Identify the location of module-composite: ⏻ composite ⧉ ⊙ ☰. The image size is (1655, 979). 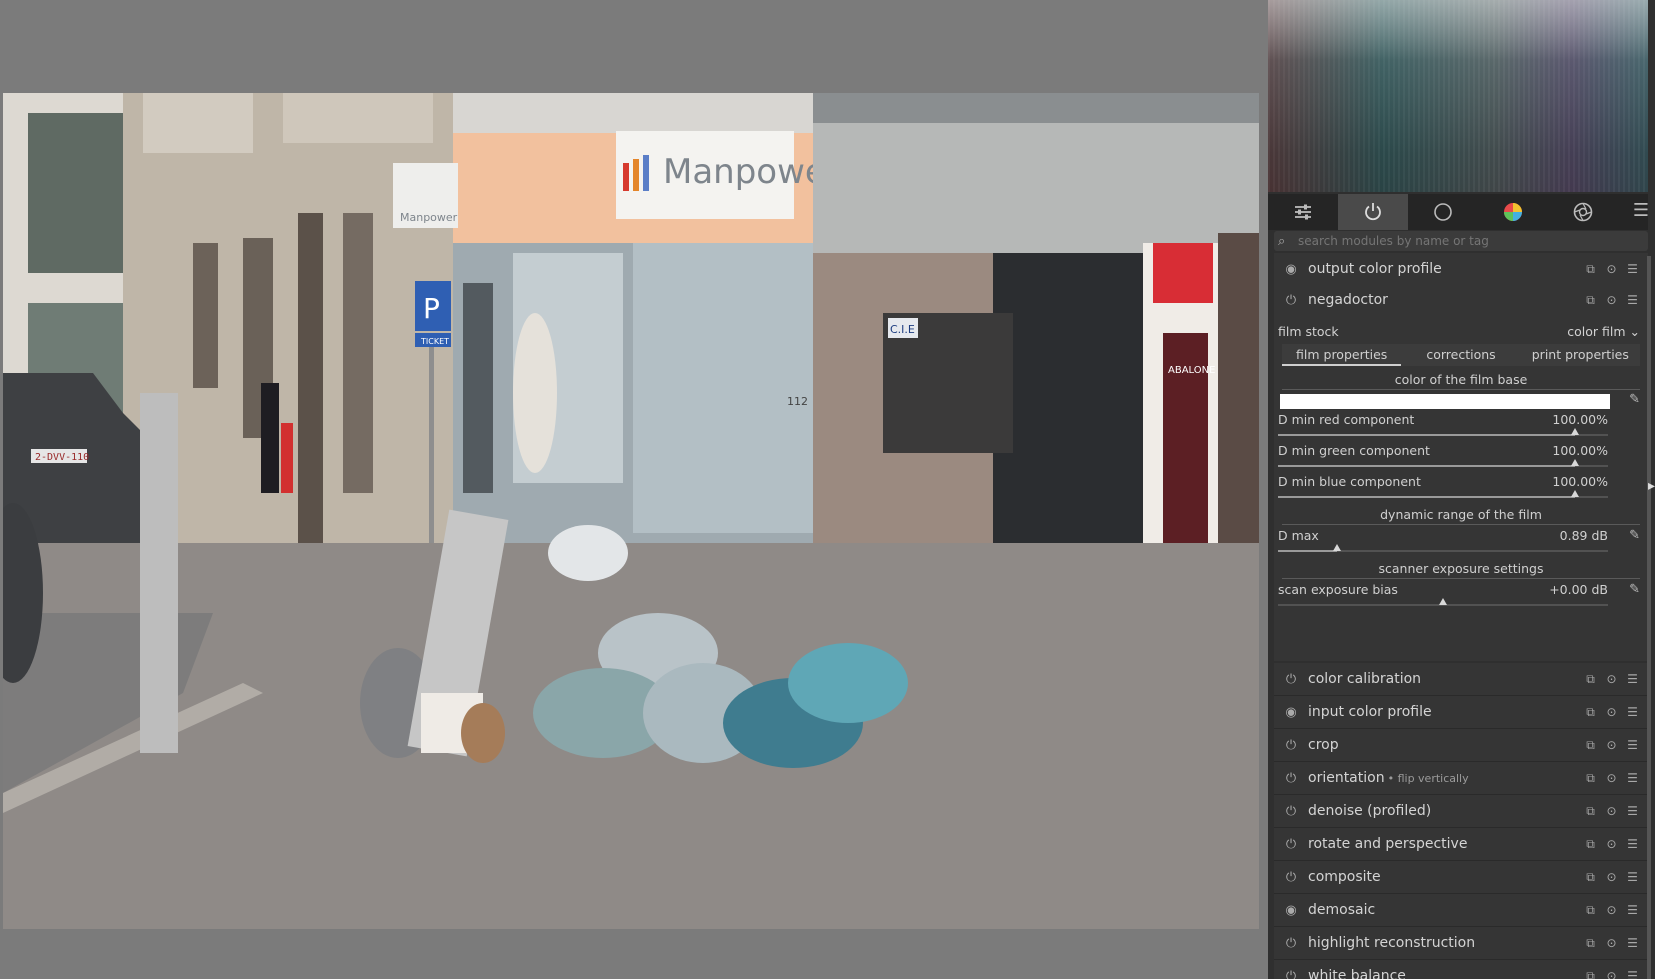
(1461, 877).